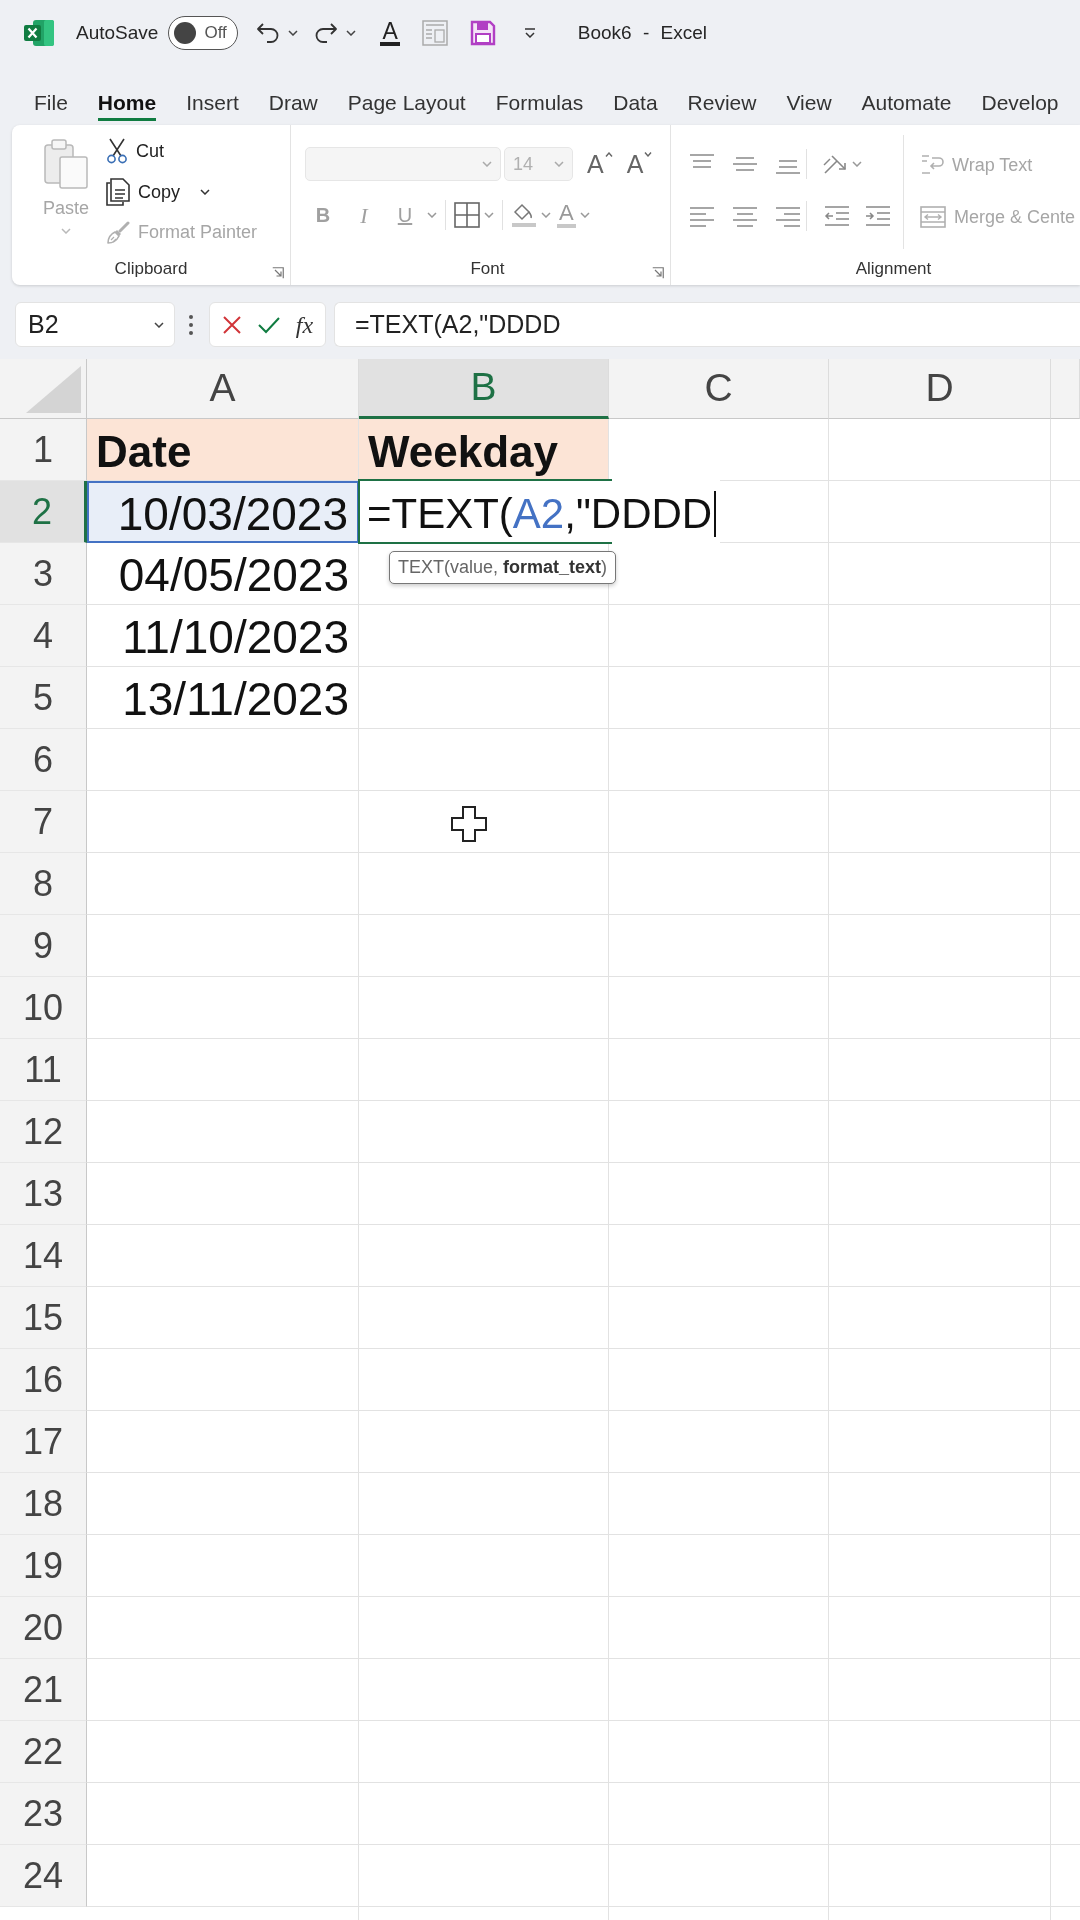 The width and height of the screenshot is (1080, 1920). What do you see at coordinates (293, 101) in the screenshot?
I see `ribbon-tab: Draw` at bounding box center [293, 101].